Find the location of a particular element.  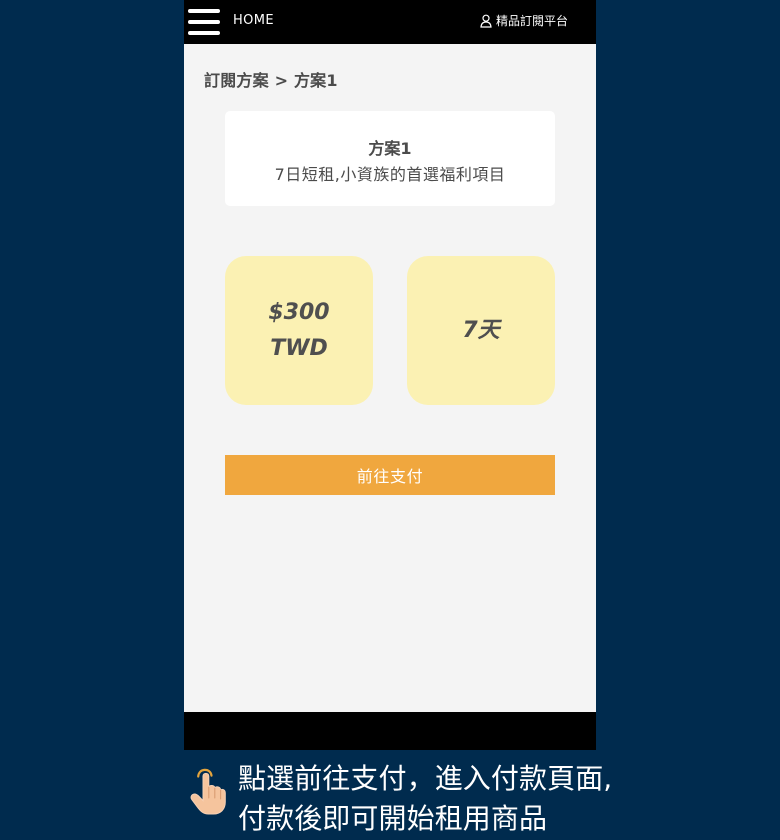

plan-summary-card: 方案1 7日短租,小資族的首選福利項目 is located at coordinates (390, 158).